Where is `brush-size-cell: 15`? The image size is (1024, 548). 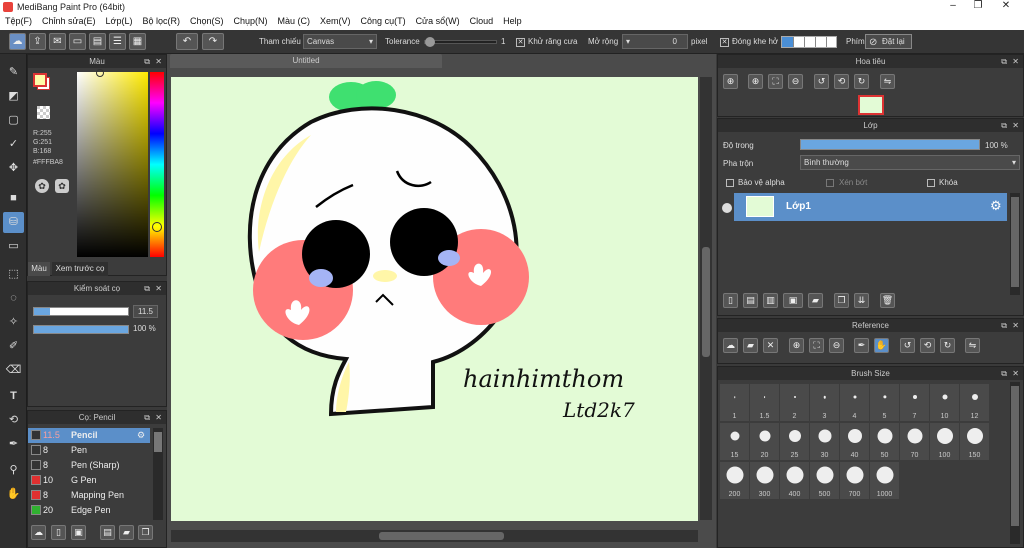 brush-size-cell: 15 is located at coordinates (734, 441).